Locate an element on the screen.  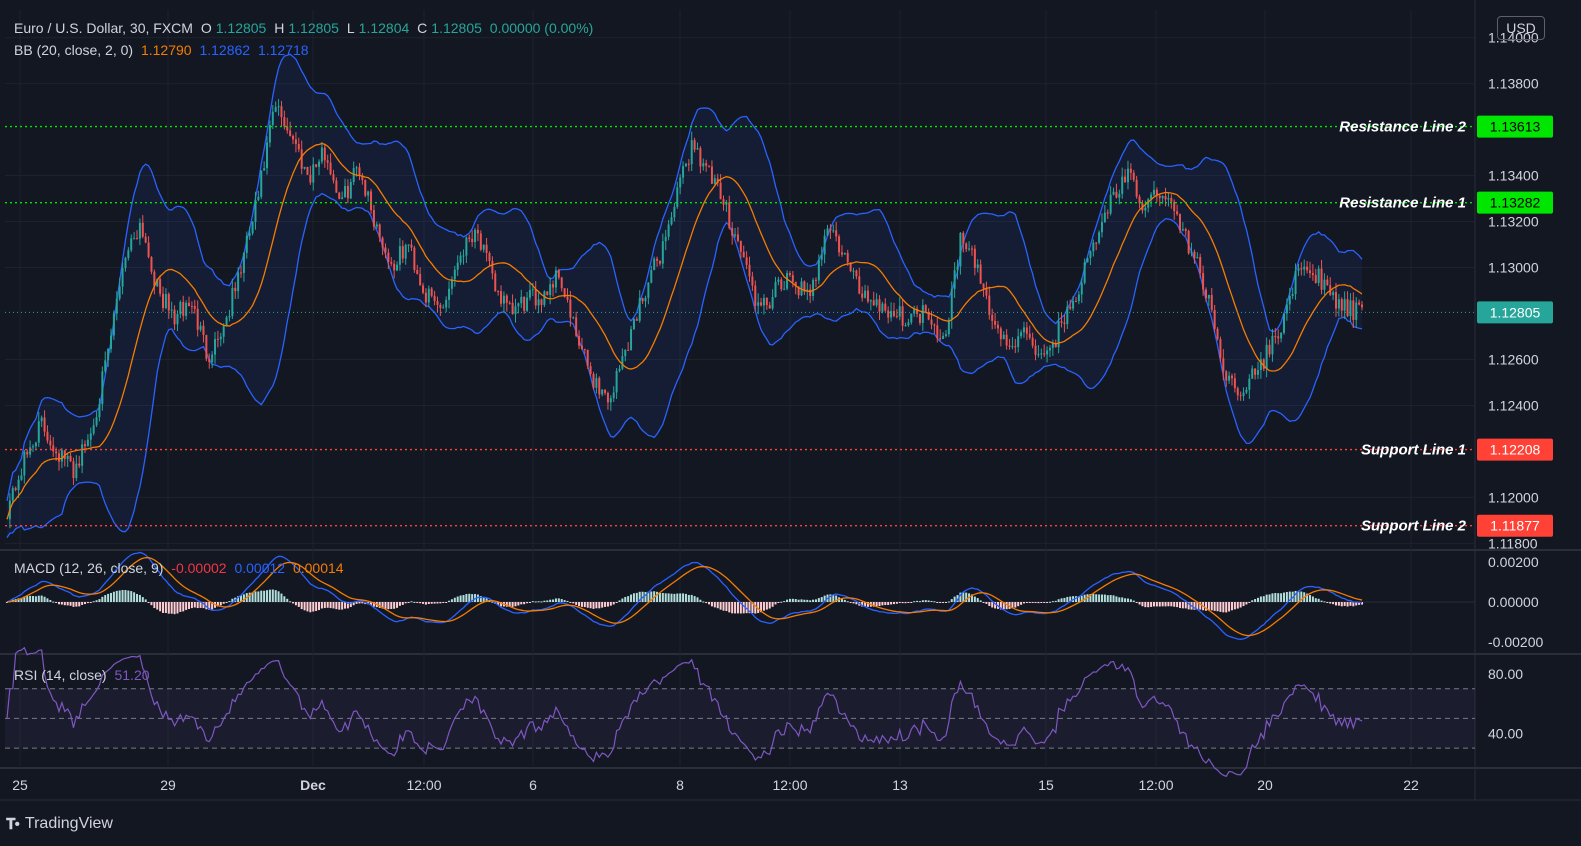
main-y-tick-5: 1.12600 is located at coordinates (1513, 359).